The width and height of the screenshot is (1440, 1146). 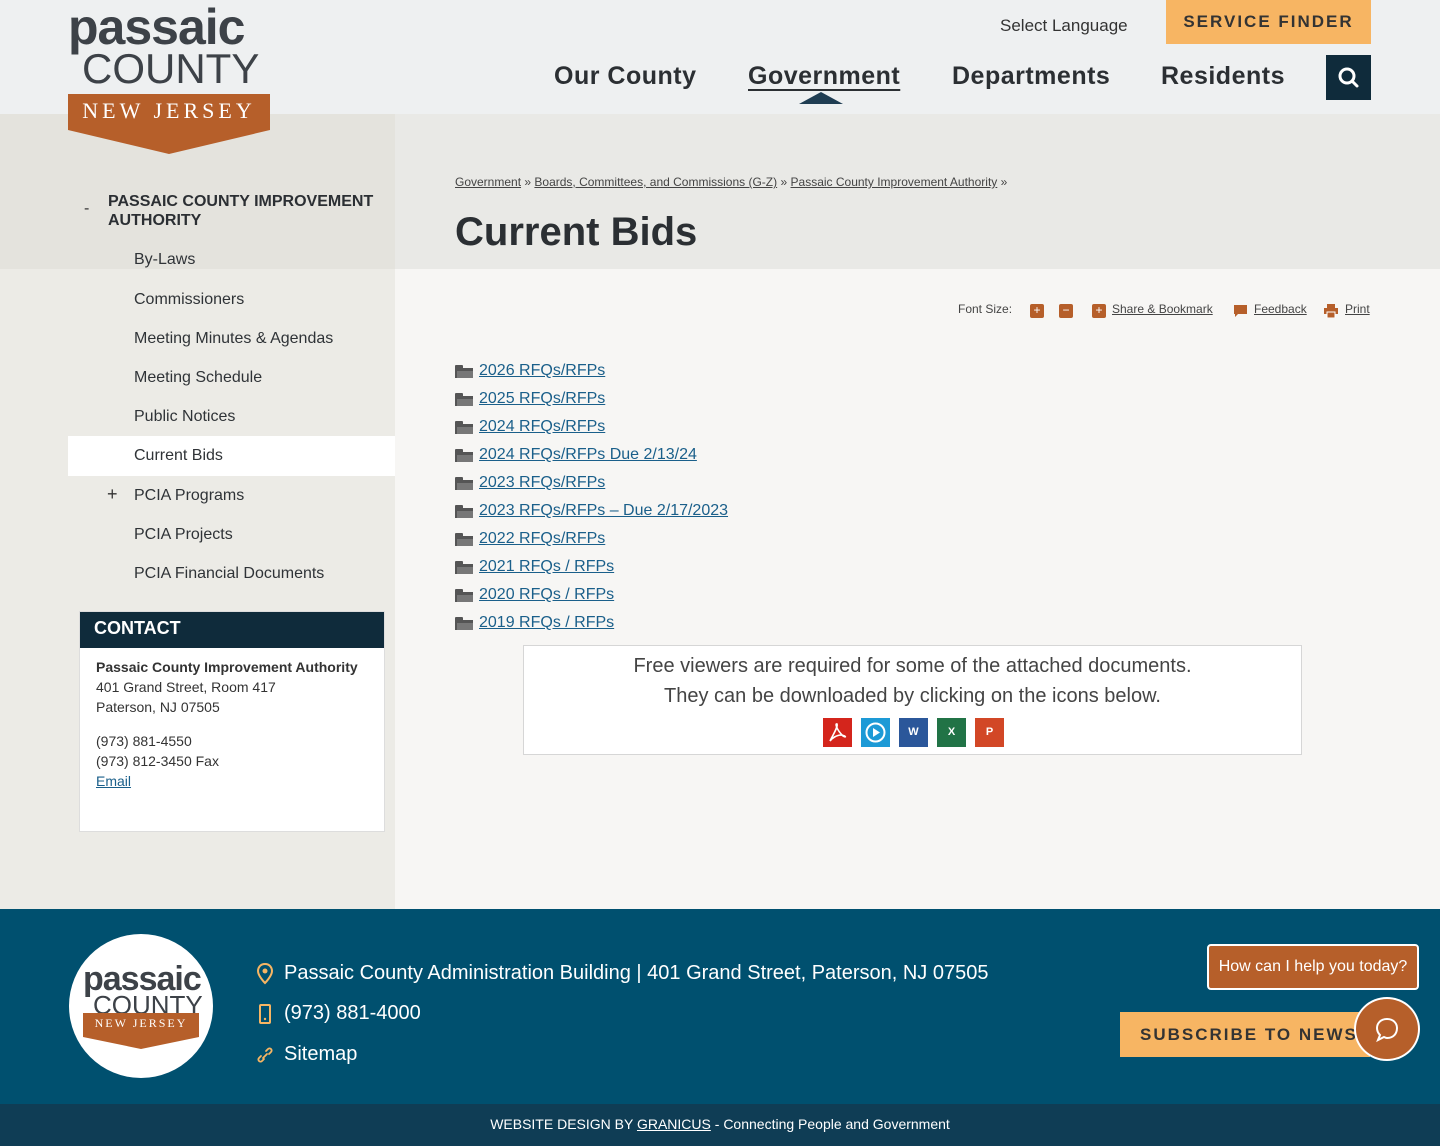 I want to click on font-decrease-icon: −, so click(x=1066, y=311).